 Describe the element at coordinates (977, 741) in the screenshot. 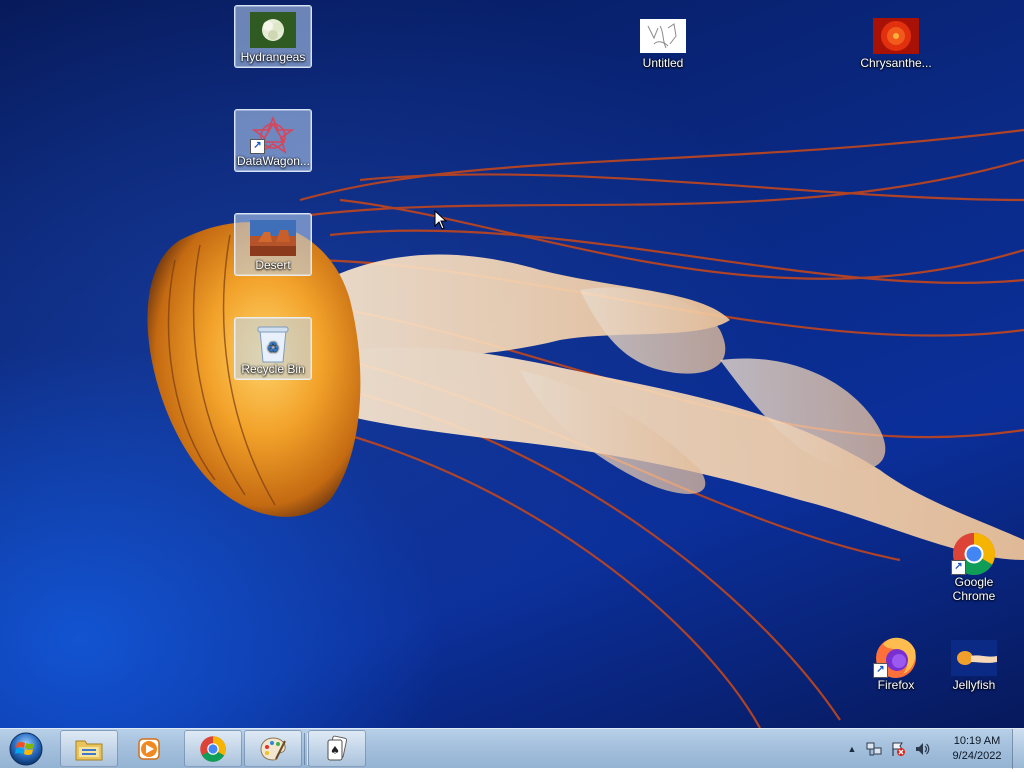

I see `clock-time: 10:19 AM` at that location.